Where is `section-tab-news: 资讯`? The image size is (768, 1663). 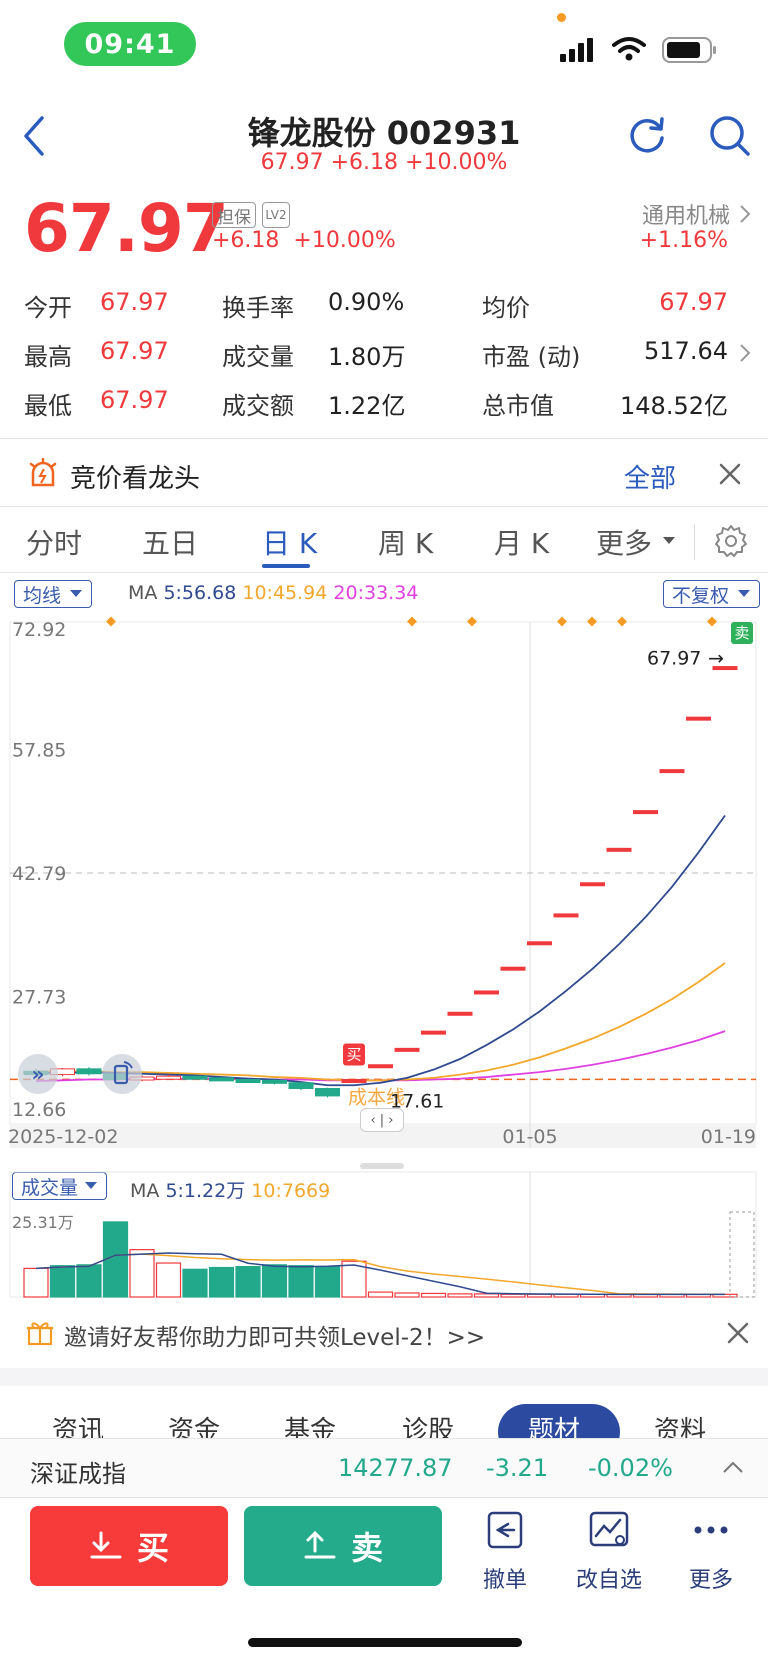 section-tab-news: 资讯 is located at coordinates (78, 1424).